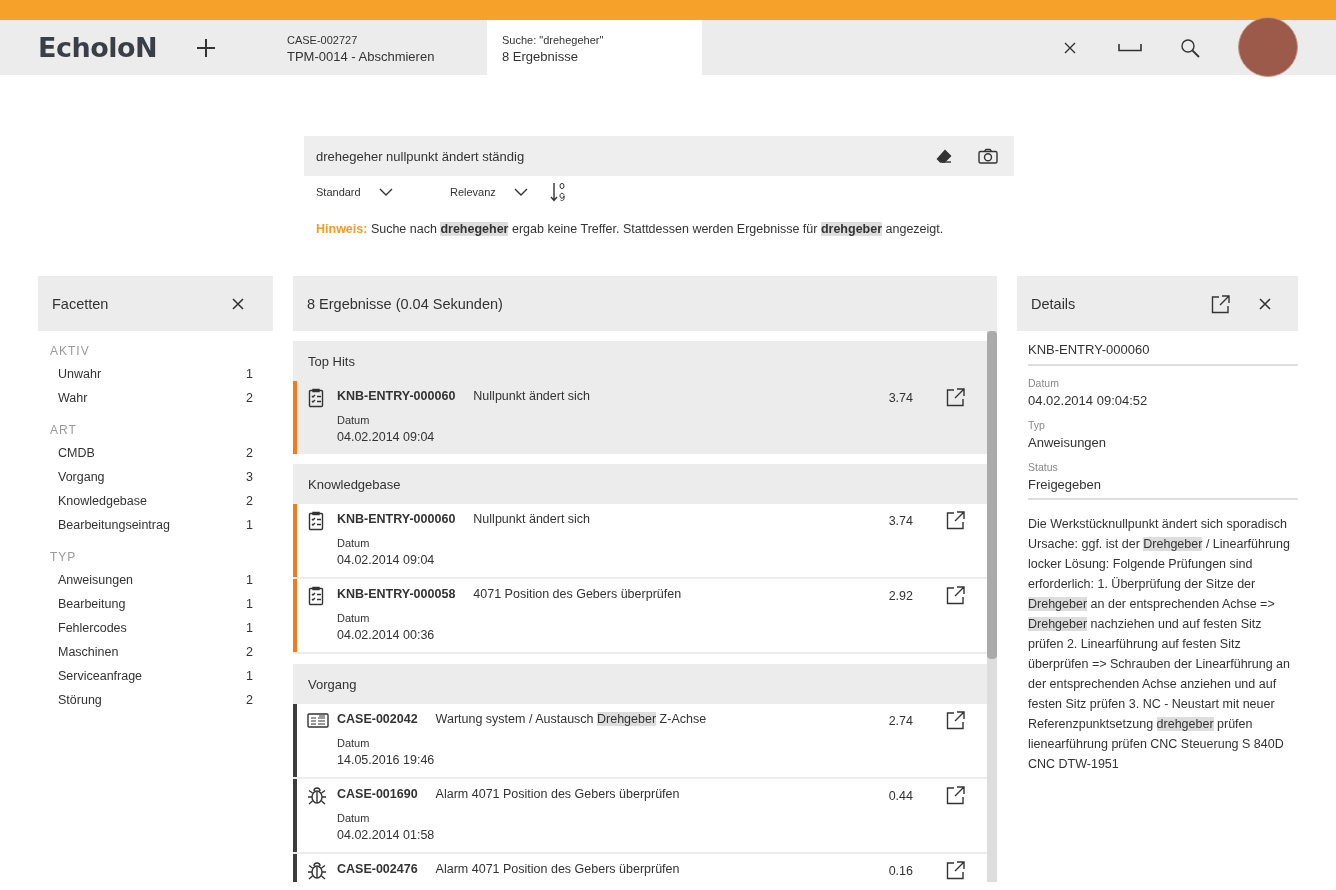  I want to click on result-row: CASE-001690 Alarm 4071 Position des Gebers überprüfen Datum 04.02.2014 01:58 0.44, so click(640, 816).